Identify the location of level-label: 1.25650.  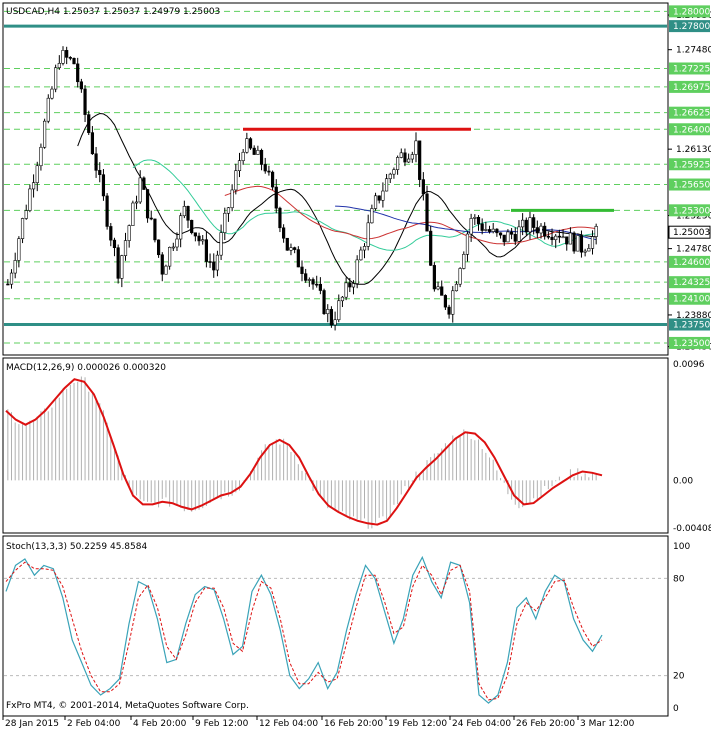
(691, 186).